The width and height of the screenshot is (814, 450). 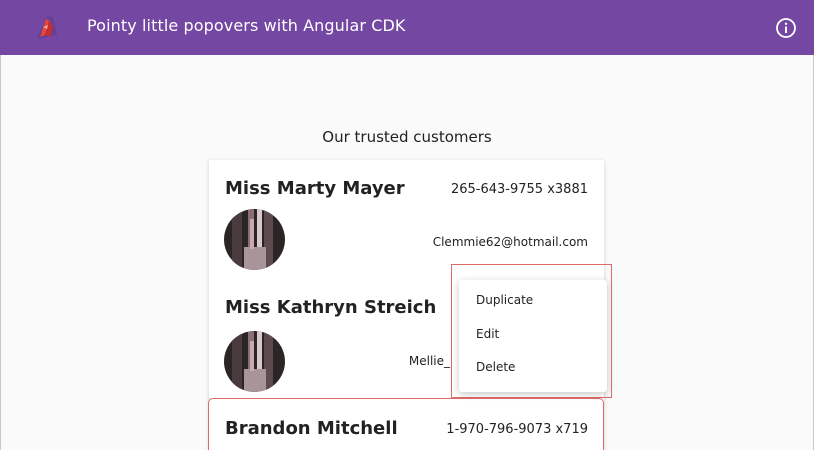 What do you see at coordinates (495, 367) in the screenshot?
I see `menu-item-delete: Delete` at bounding box center [495, 367].